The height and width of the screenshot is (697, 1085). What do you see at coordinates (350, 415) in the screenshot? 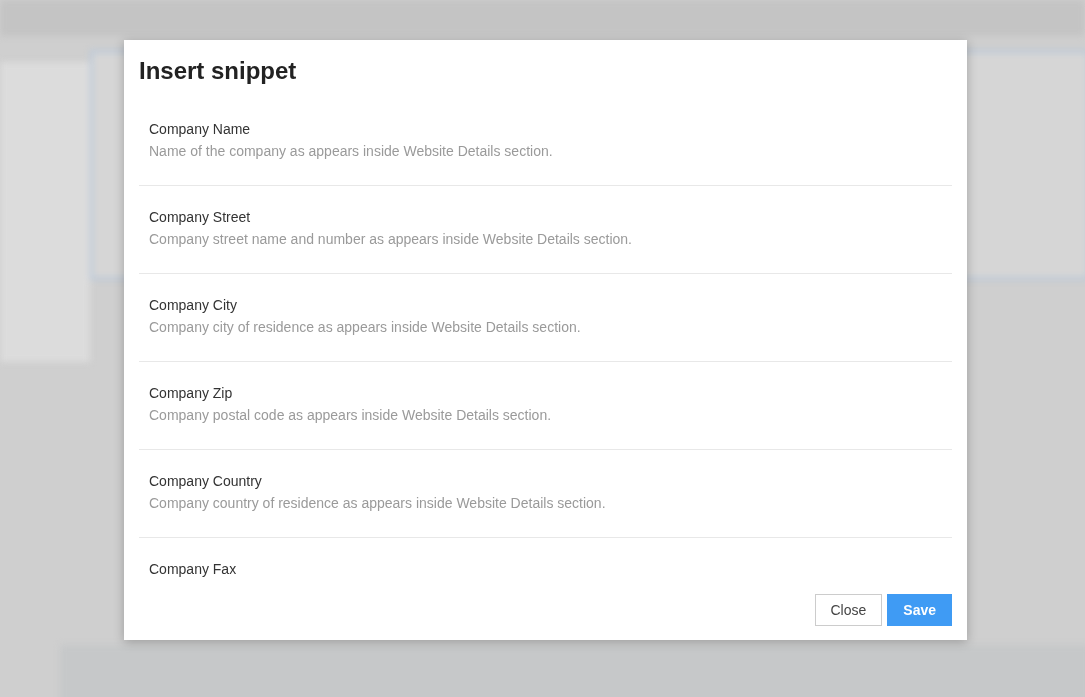
I see `snippet-description: Company postal code as appears inside Website Details section.` at bounding box center [350, 415].